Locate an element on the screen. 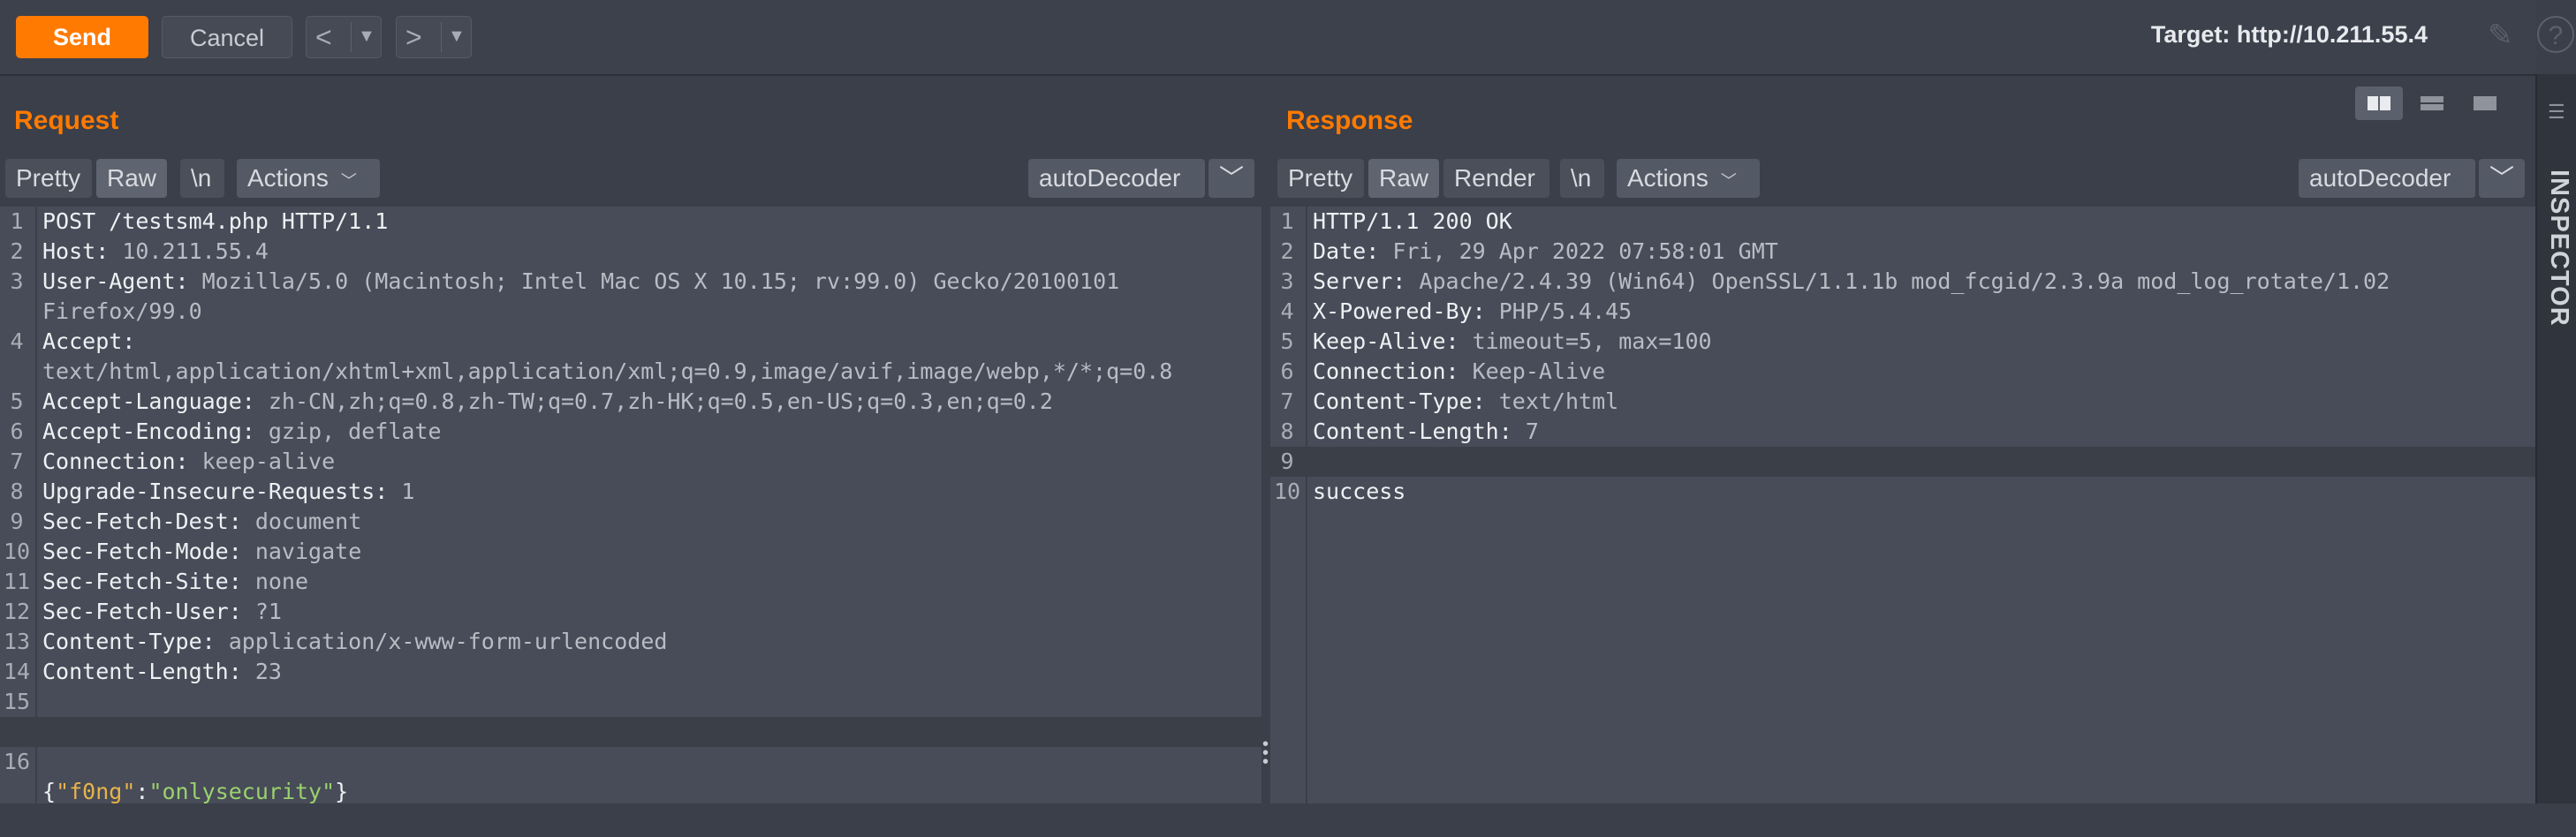 This screenshot has height=837, width=2576. target-label: Target: http://10.211.55.4 is located at coordinates (2290, 35).